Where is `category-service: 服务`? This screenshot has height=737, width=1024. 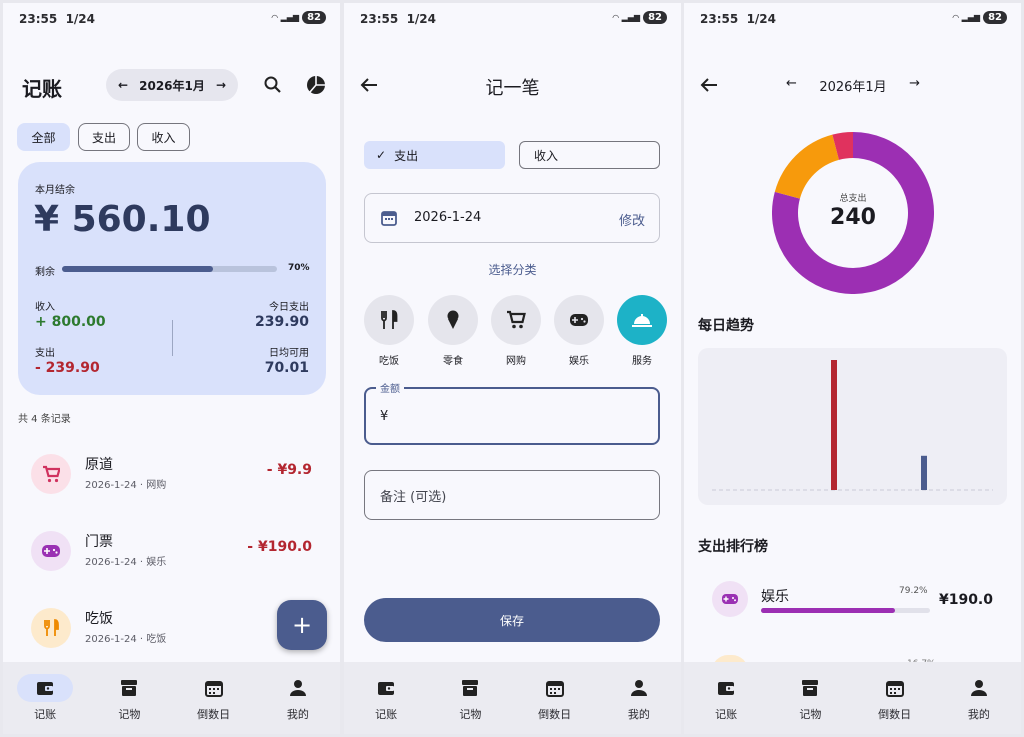 category-service: 服务 is located at coordinates (642, 331).